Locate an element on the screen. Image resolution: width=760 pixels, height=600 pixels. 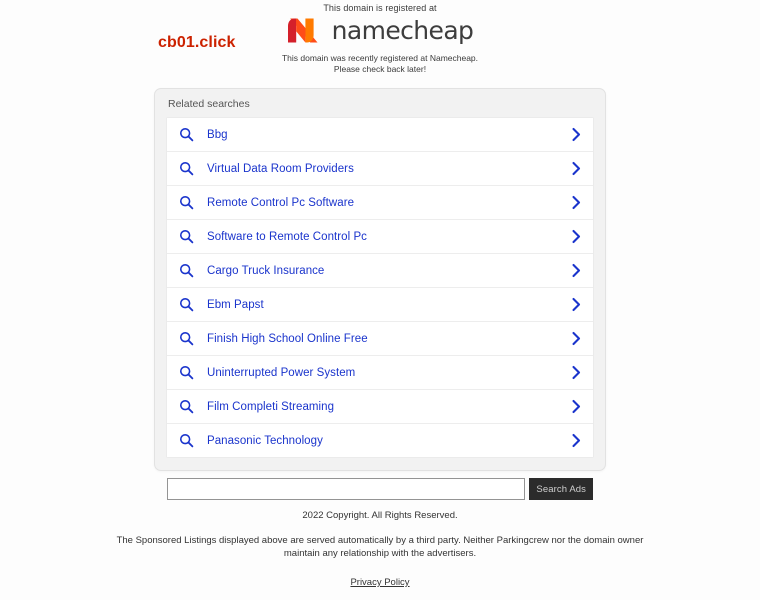
search-ads-button: Search Ads is located at coordinates (561, 489).